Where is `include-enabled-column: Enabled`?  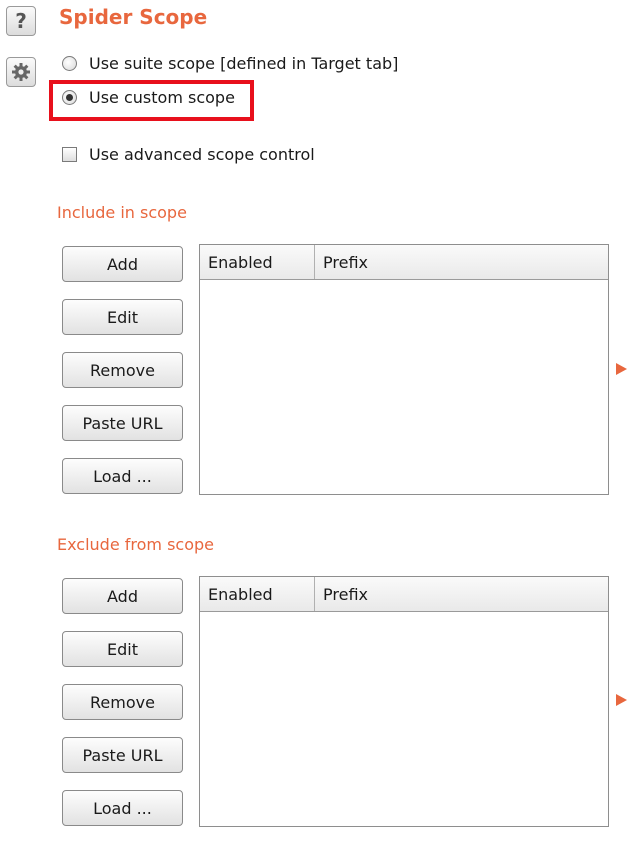 include-enabled-column: Enabled is located at coordinates (257, 262).